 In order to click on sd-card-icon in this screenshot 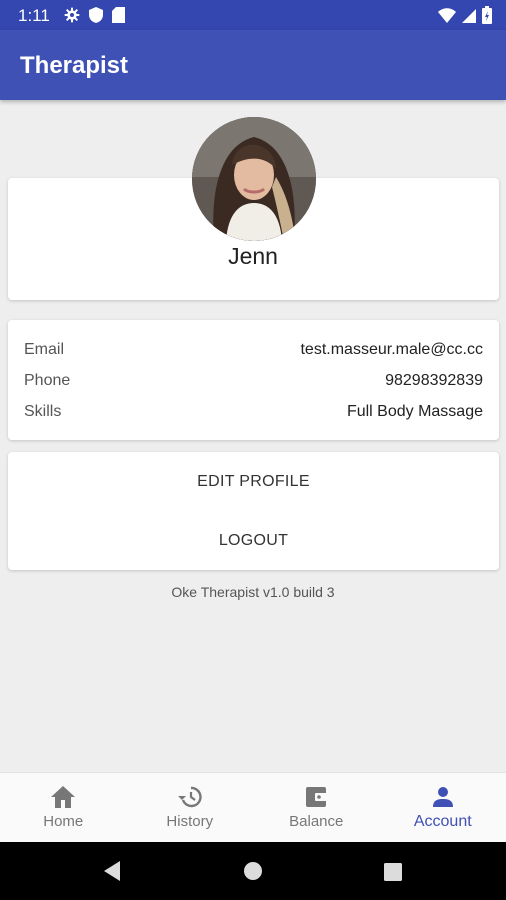, I will do `click(118, 15)`.